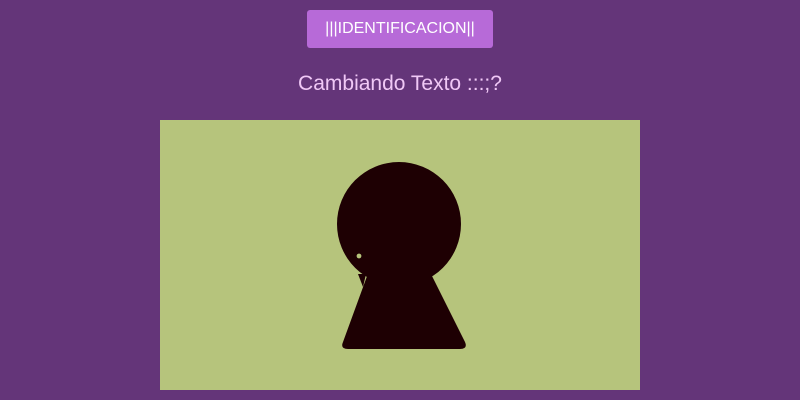 The image size is (800, 400). Describe the element at coordinates (400, 83) in the screenshot. I see `subtitle-text: Cambiando Texto :::;?` at that location.